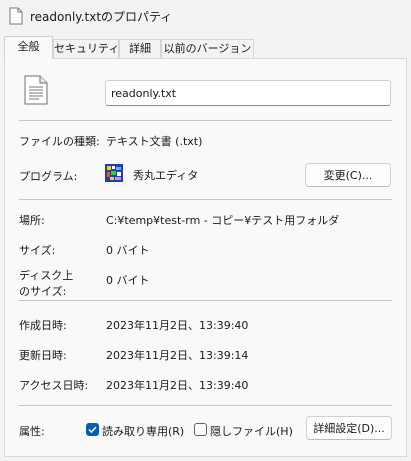  What do you see at coordinates (177, 325) in the screenshot?
I see `created-value: 2023年11月2日、13:39:40` at bounding box center [177, 325].